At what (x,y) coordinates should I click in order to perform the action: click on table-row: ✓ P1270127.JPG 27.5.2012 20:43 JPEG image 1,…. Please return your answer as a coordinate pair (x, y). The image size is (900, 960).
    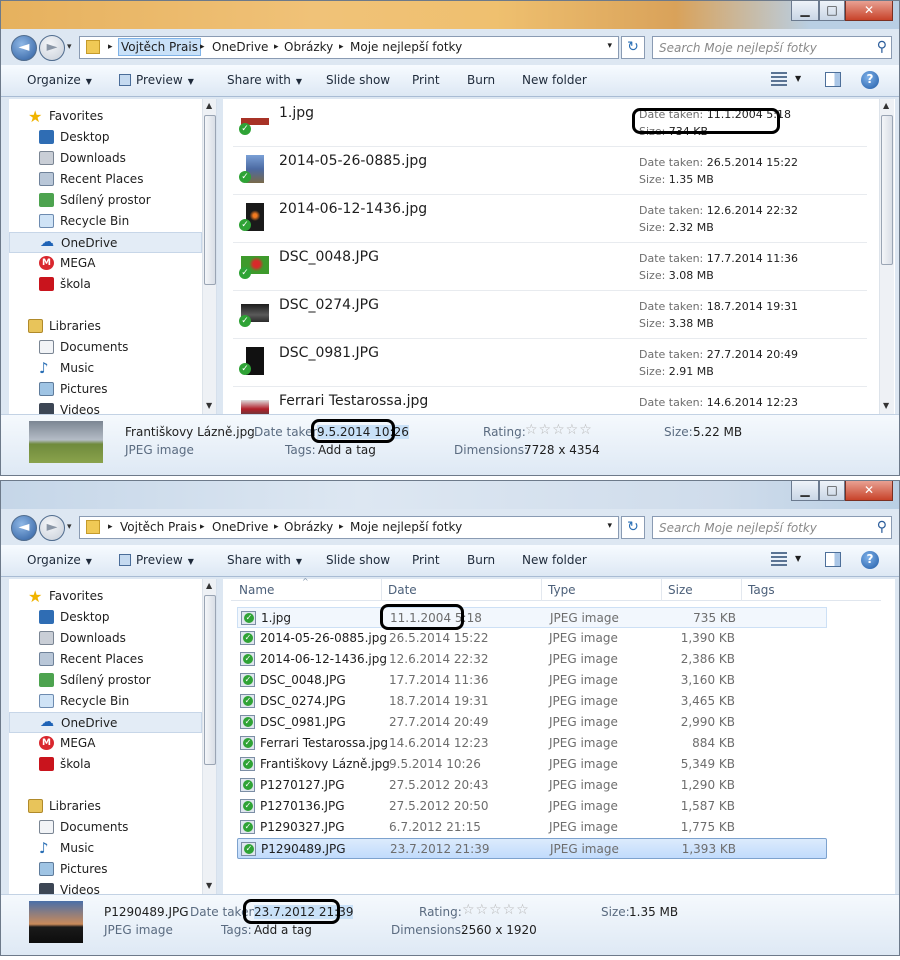
    Looking at the image, I should click on (532, 785).